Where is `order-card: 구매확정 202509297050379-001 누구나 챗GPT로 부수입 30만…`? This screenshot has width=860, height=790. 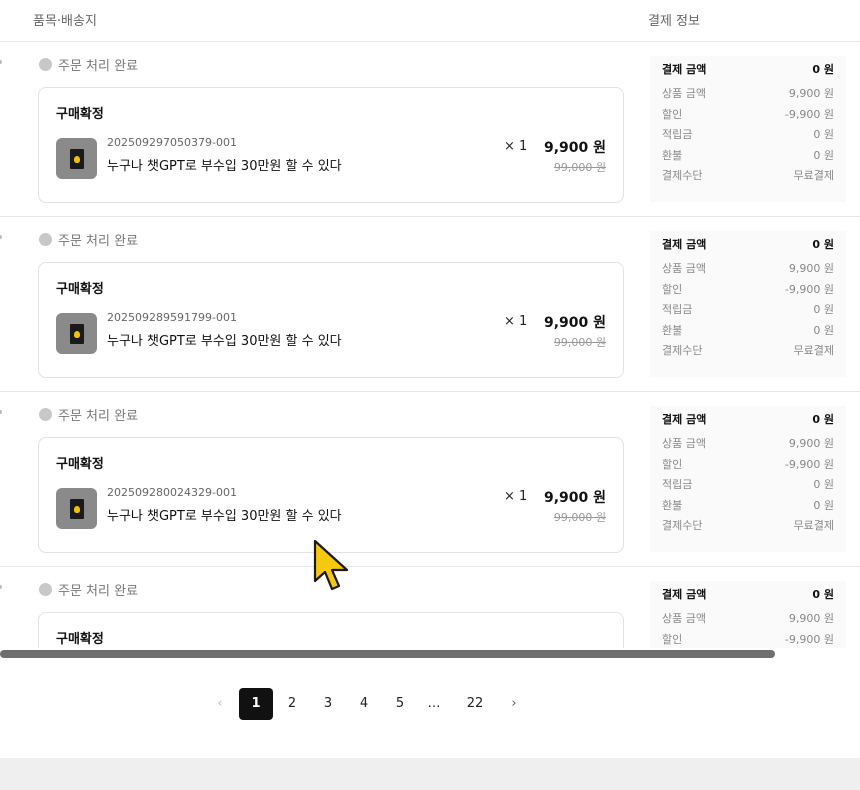 order-card: 구매확정 202509297050379-001 누구나 챗GPT로 부수입 30만… is located at coordinates (331, 145).